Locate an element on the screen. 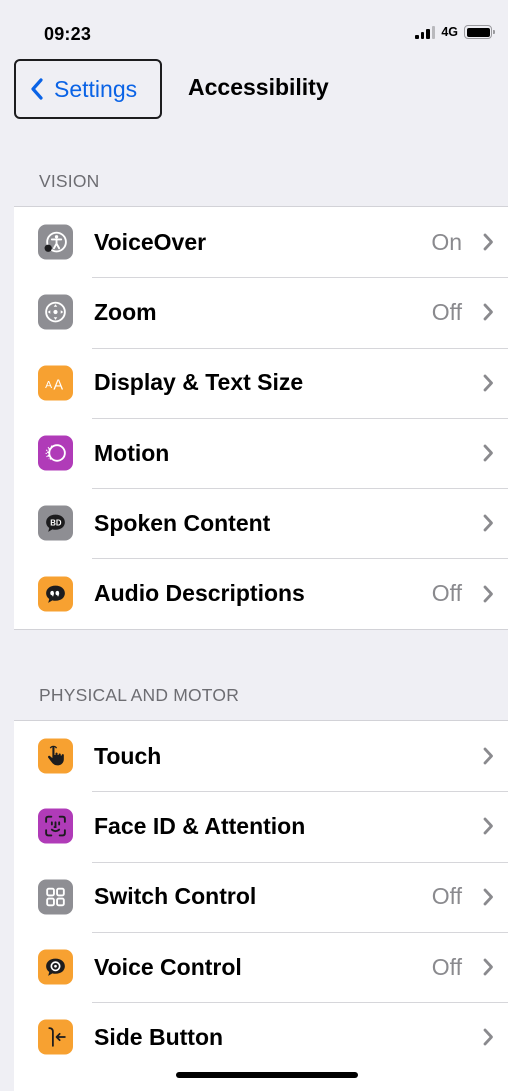 Image resolution: width=508 pixels, height=1091 pixels. row-voice-control: Voice Control Off is located at coordinates (261, 966).